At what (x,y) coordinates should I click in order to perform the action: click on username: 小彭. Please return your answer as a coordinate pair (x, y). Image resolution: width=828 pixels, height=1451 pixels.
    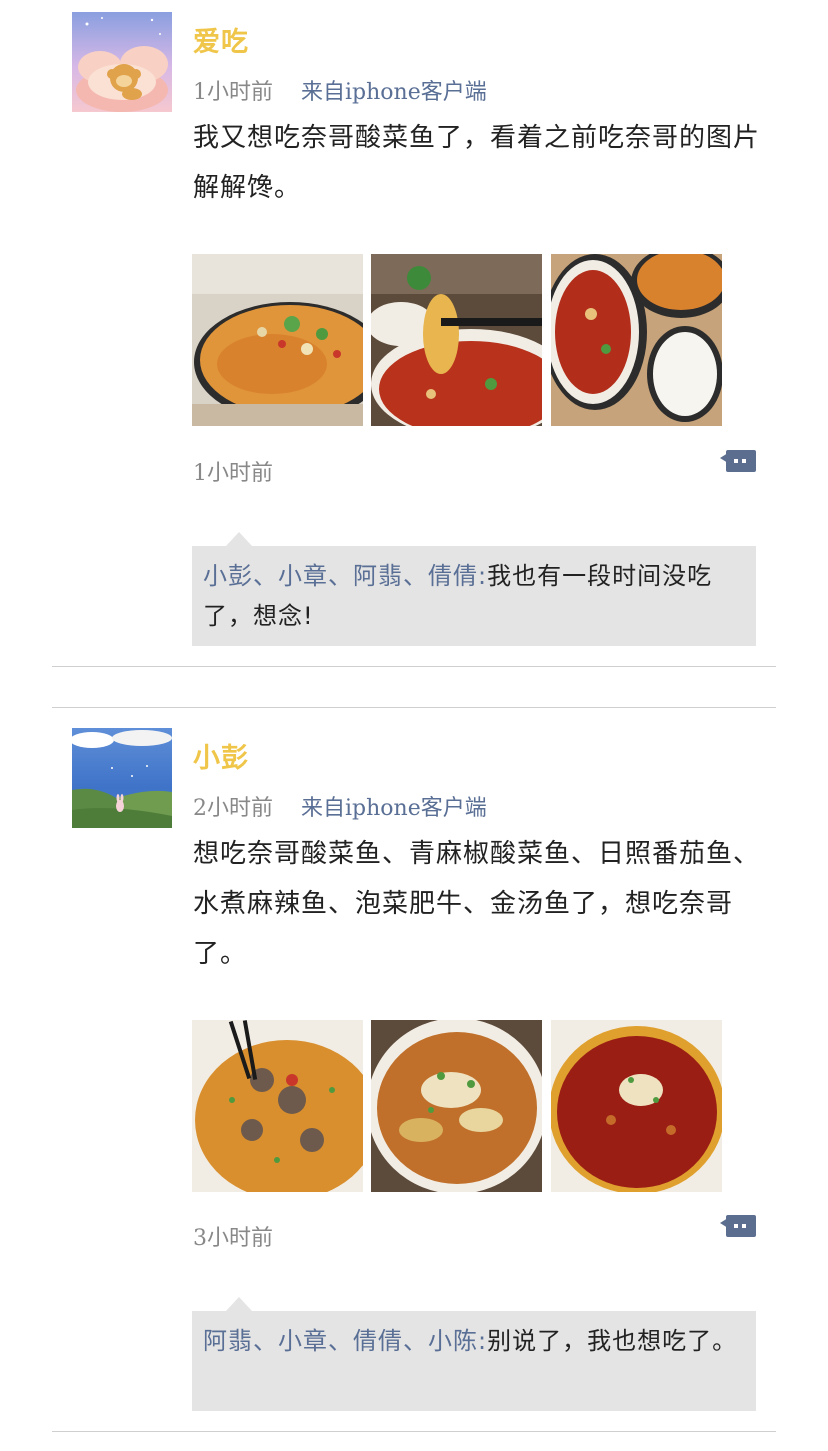
    Looking at the image, I should click on (221, 755).